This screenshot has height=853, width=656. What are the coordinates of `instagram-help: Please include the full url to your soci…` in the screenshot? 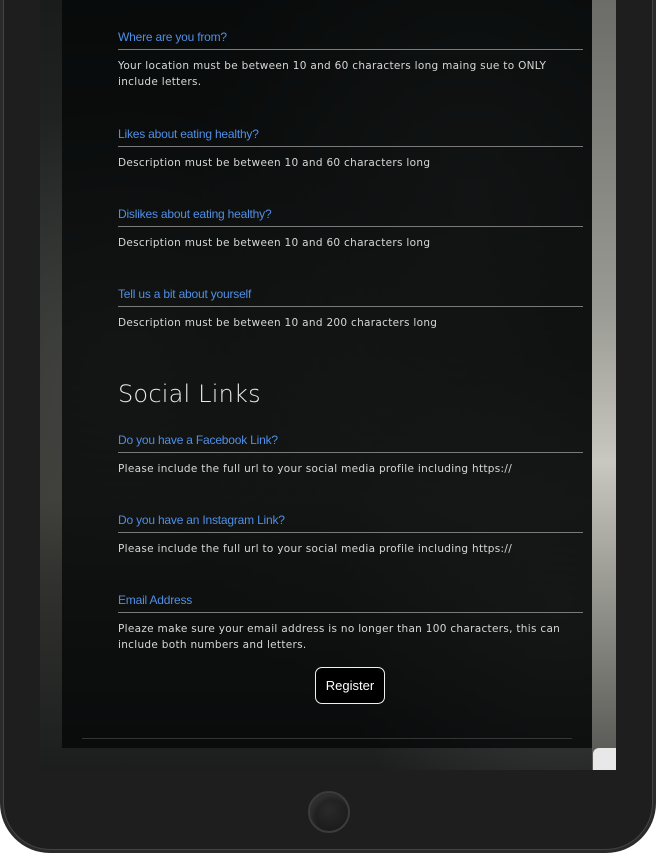 It's located at (315, 549).